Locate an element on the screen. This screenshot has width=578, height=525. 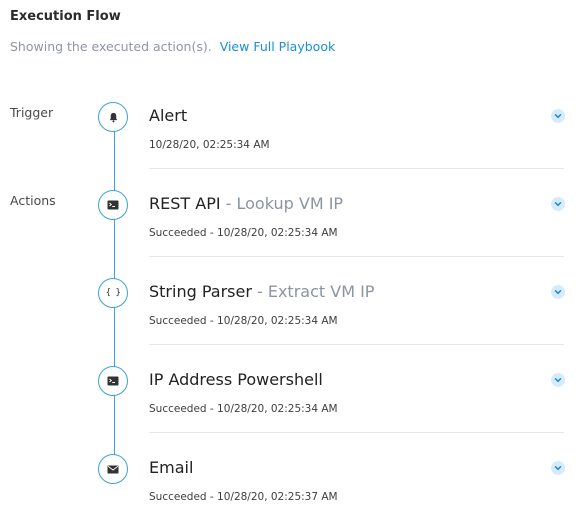
step-meta-alert: 10/28/20, 02:25:34 AM is located at coordinates (209, 145).